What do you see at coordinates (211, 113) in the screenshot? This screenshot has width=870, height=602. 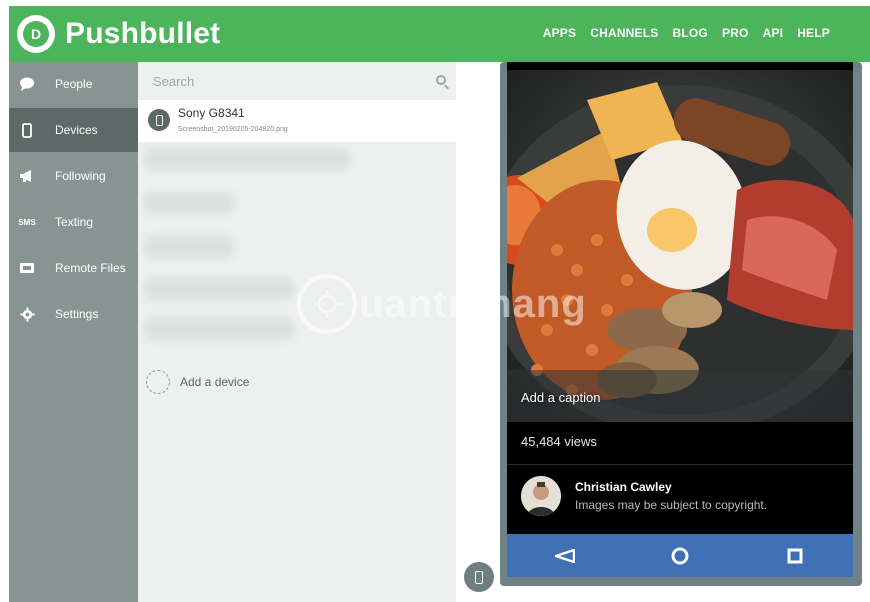 I see `device-name: Sony G8341` at bounding box center [211, 113].